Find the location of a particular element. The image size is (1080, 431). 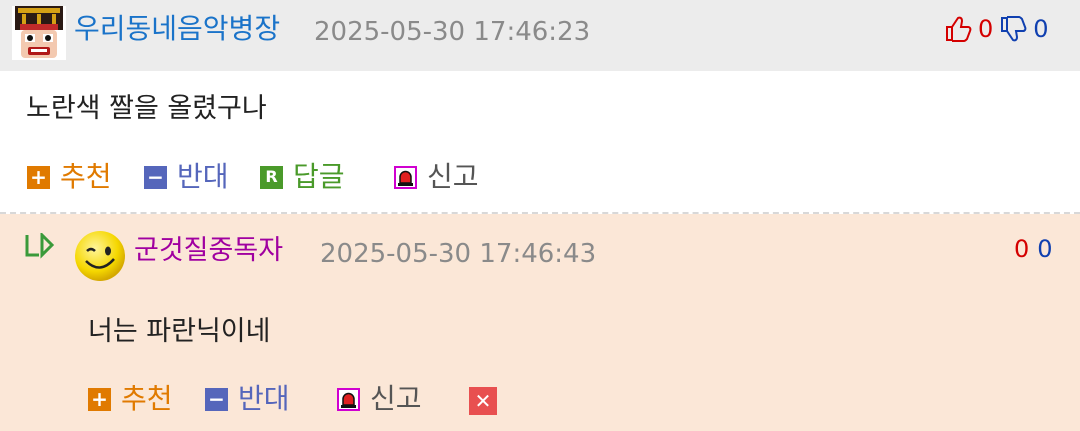

reply-report-button: 신고 is located at coordinates (379, 399).